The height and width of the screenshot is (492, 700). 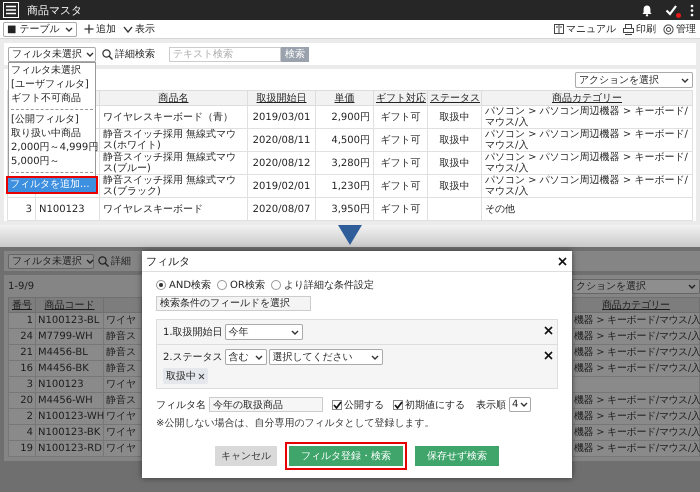 What do you see at coordinates (128, 29) in the screenshot?
I see `chevron-down-icon` at bounding box center [128, 29].